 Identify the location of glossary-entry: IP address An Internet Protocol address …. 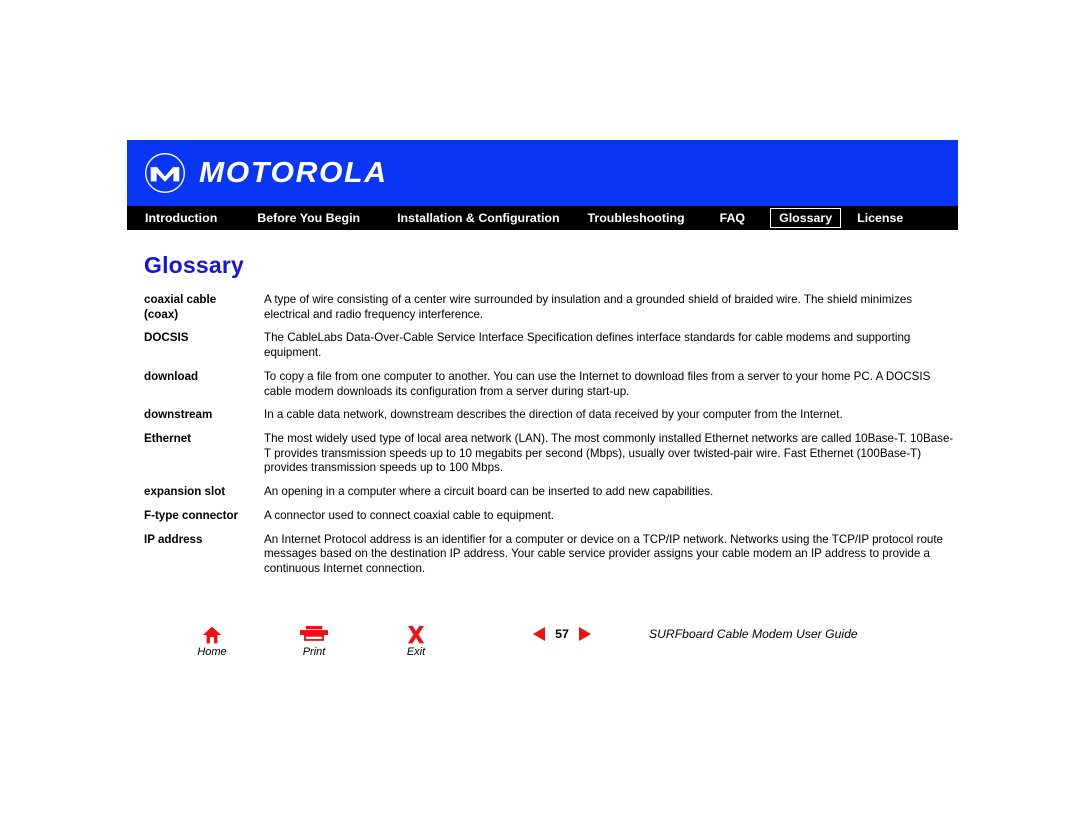
(551, 559).